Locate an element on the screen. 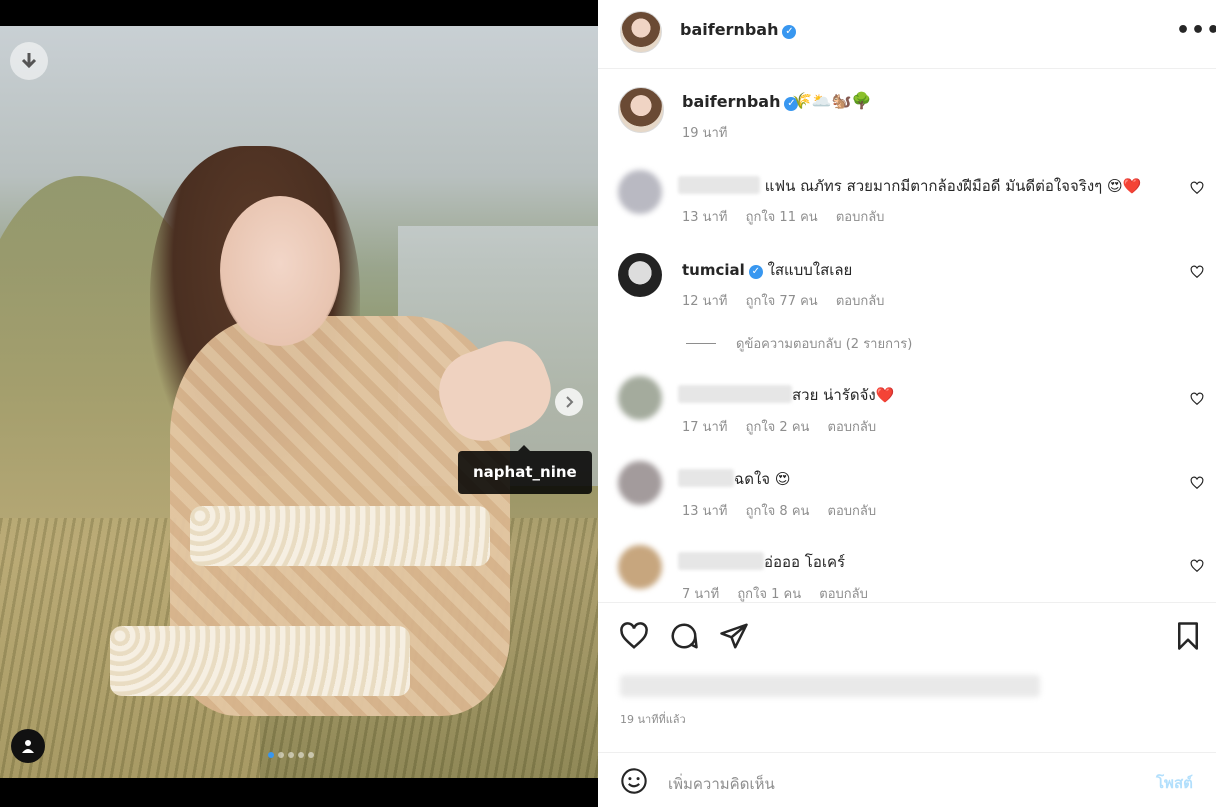  caption-text: 🌾🌥️🐿️🌳 is located at coordinates (832, 100).